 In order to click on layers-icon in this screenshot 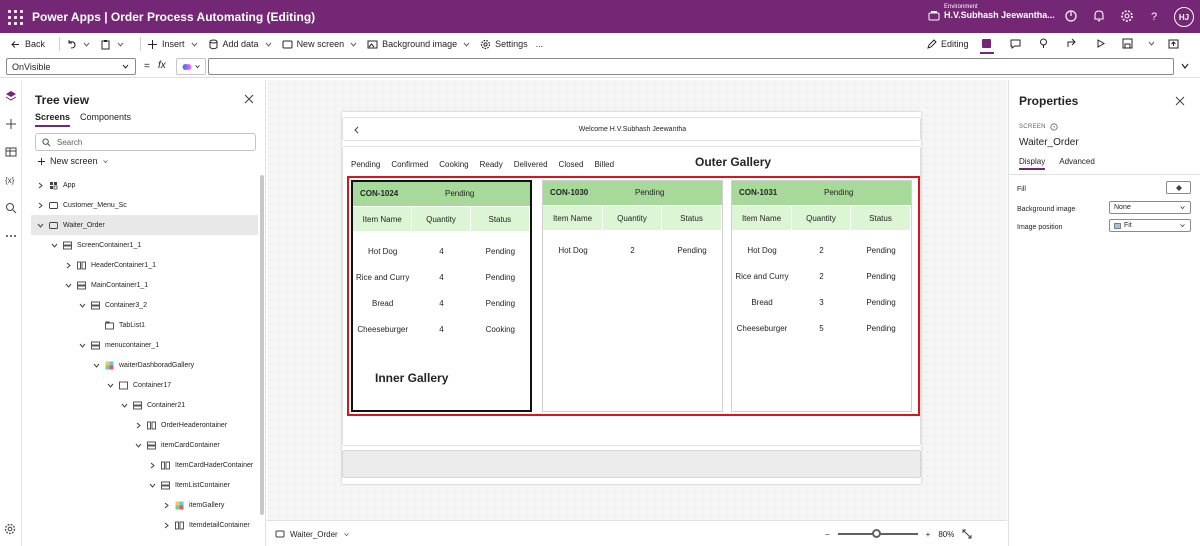, I will do `click(11, 96)`.